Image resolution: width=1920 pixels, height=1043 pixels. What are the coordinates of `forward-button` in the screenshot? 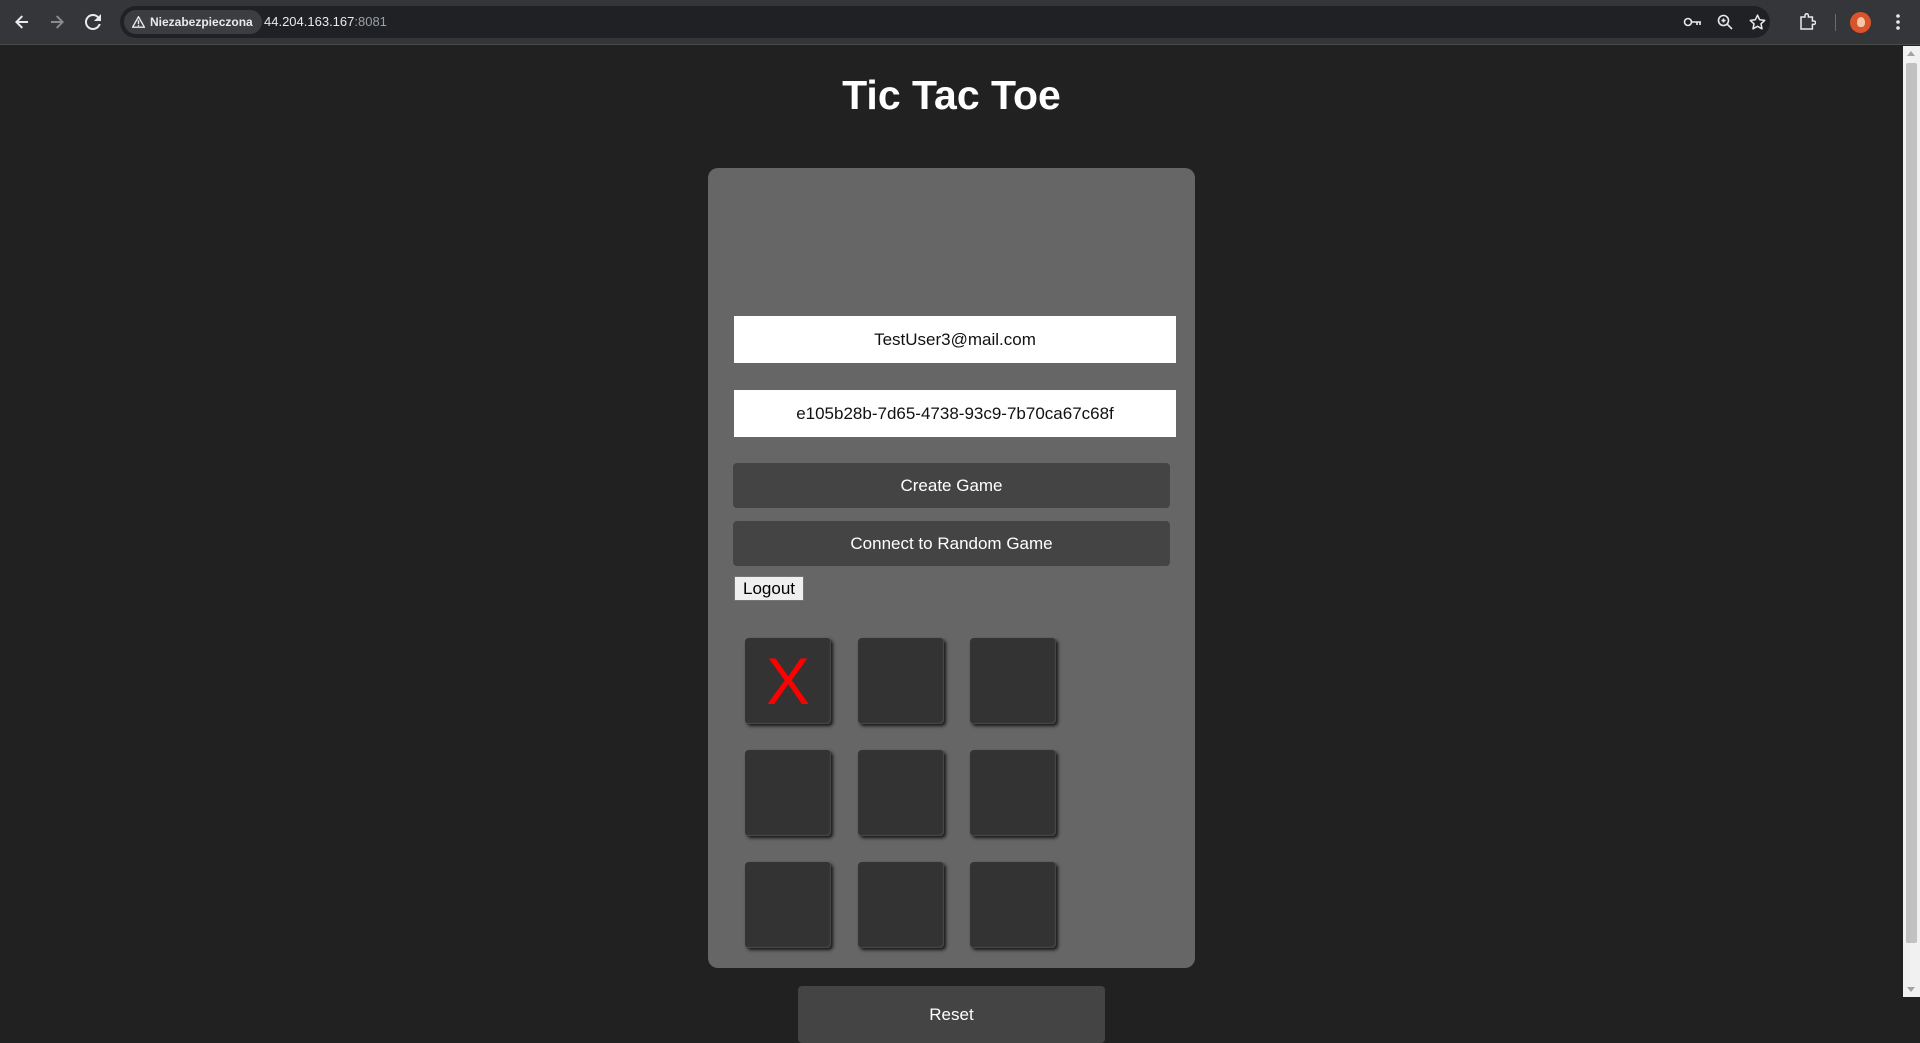 It's located at (57, 22).